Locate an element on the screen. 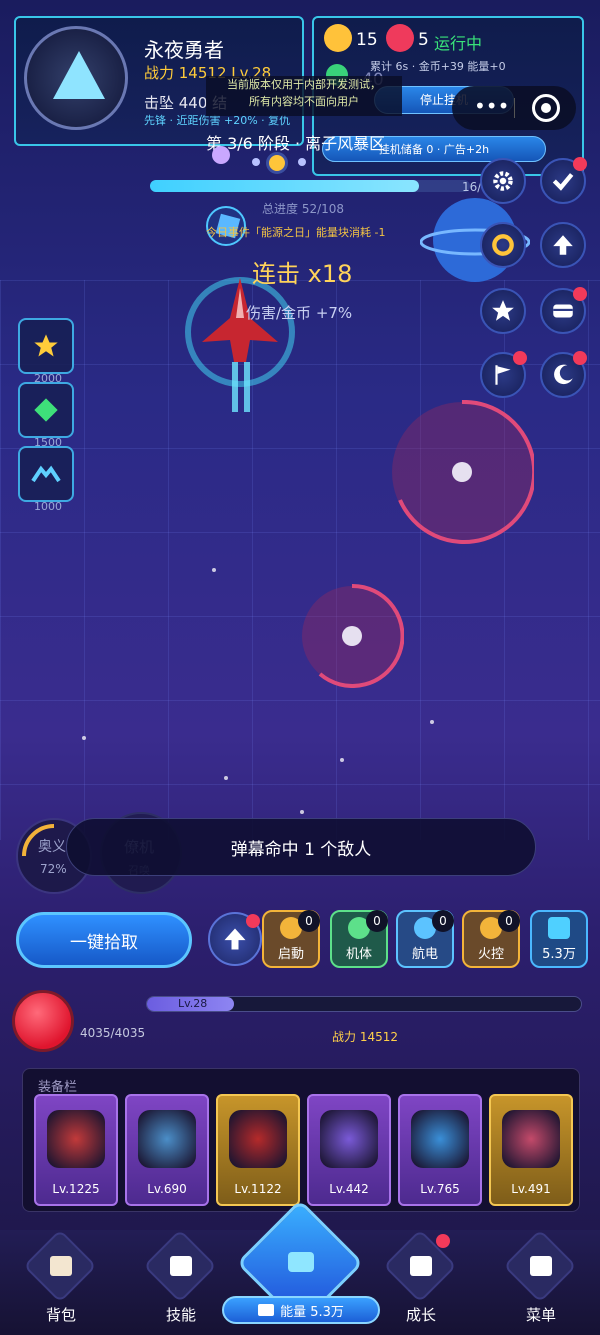  ultimate-percent: 72% is located at coordinates (53, 869).